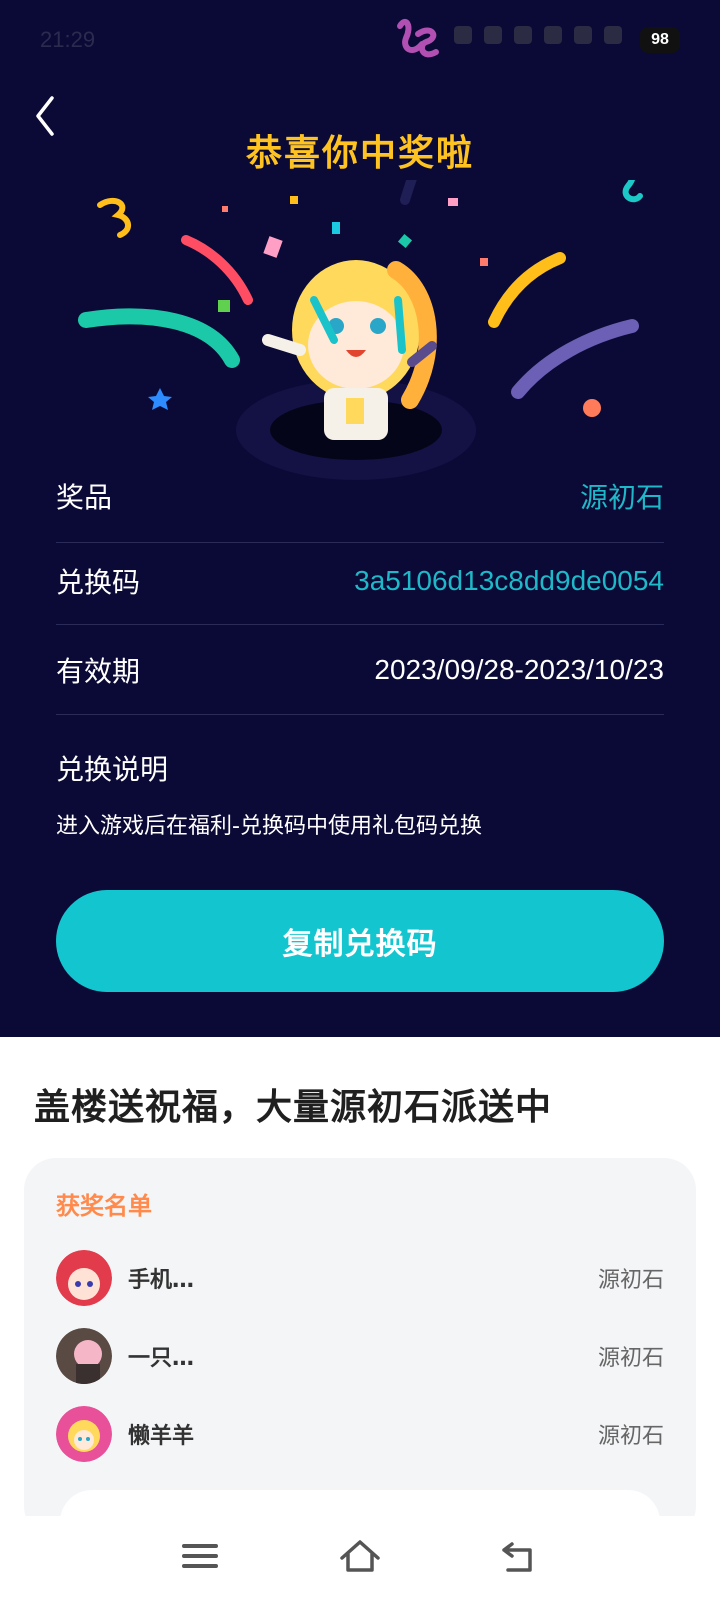 Image resolution: width=720 pixels, height=1600 pixels. What do you see at coordinates (98, 671) in the screenshot?
I see `validity-label: 有效期` at bounding box center [98, 671].